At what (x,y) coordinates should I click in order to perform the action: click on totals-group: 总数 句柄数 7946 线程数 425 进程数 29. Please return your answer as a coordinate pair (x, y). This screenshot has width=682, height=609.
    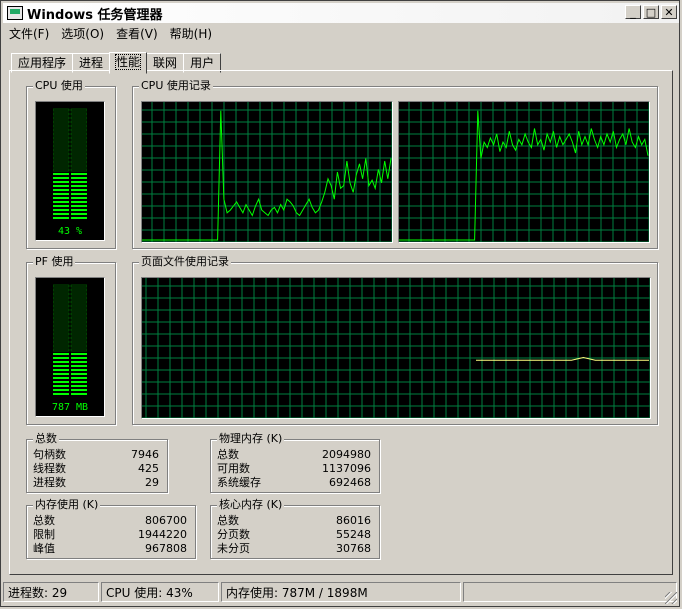
    Looking at the image, I should click on (97, 462).